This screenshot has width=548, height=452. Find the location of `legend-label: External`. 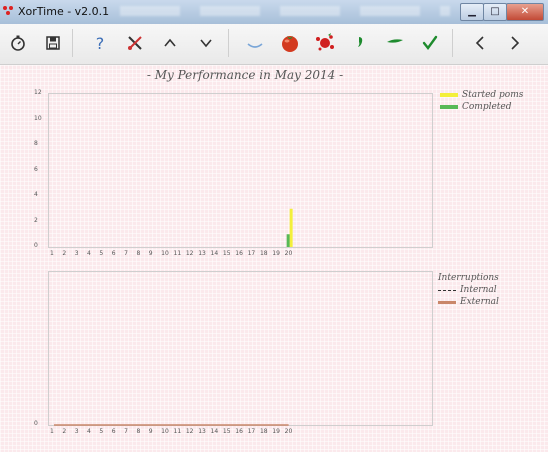

legend-label: External is located at coordinates (479, 302).